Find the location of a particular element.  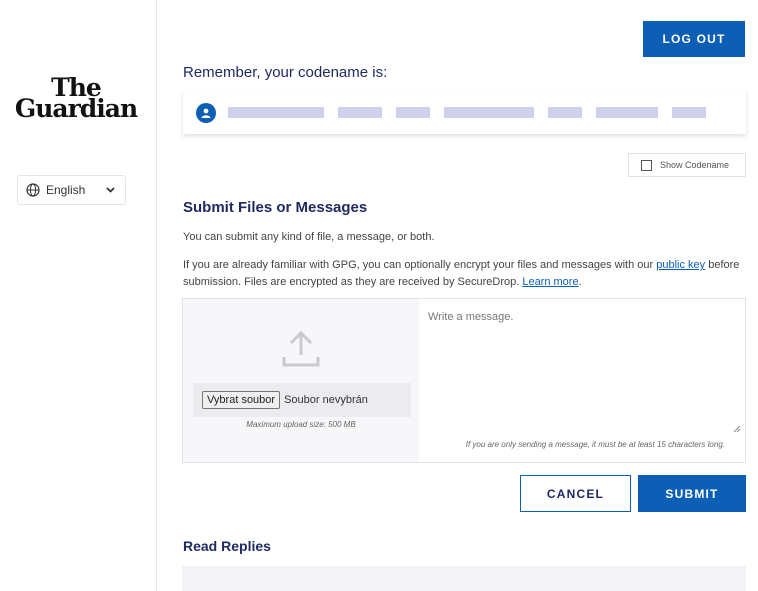

show-codename-toggle: Show Codename is located at coordinates (687, 165).